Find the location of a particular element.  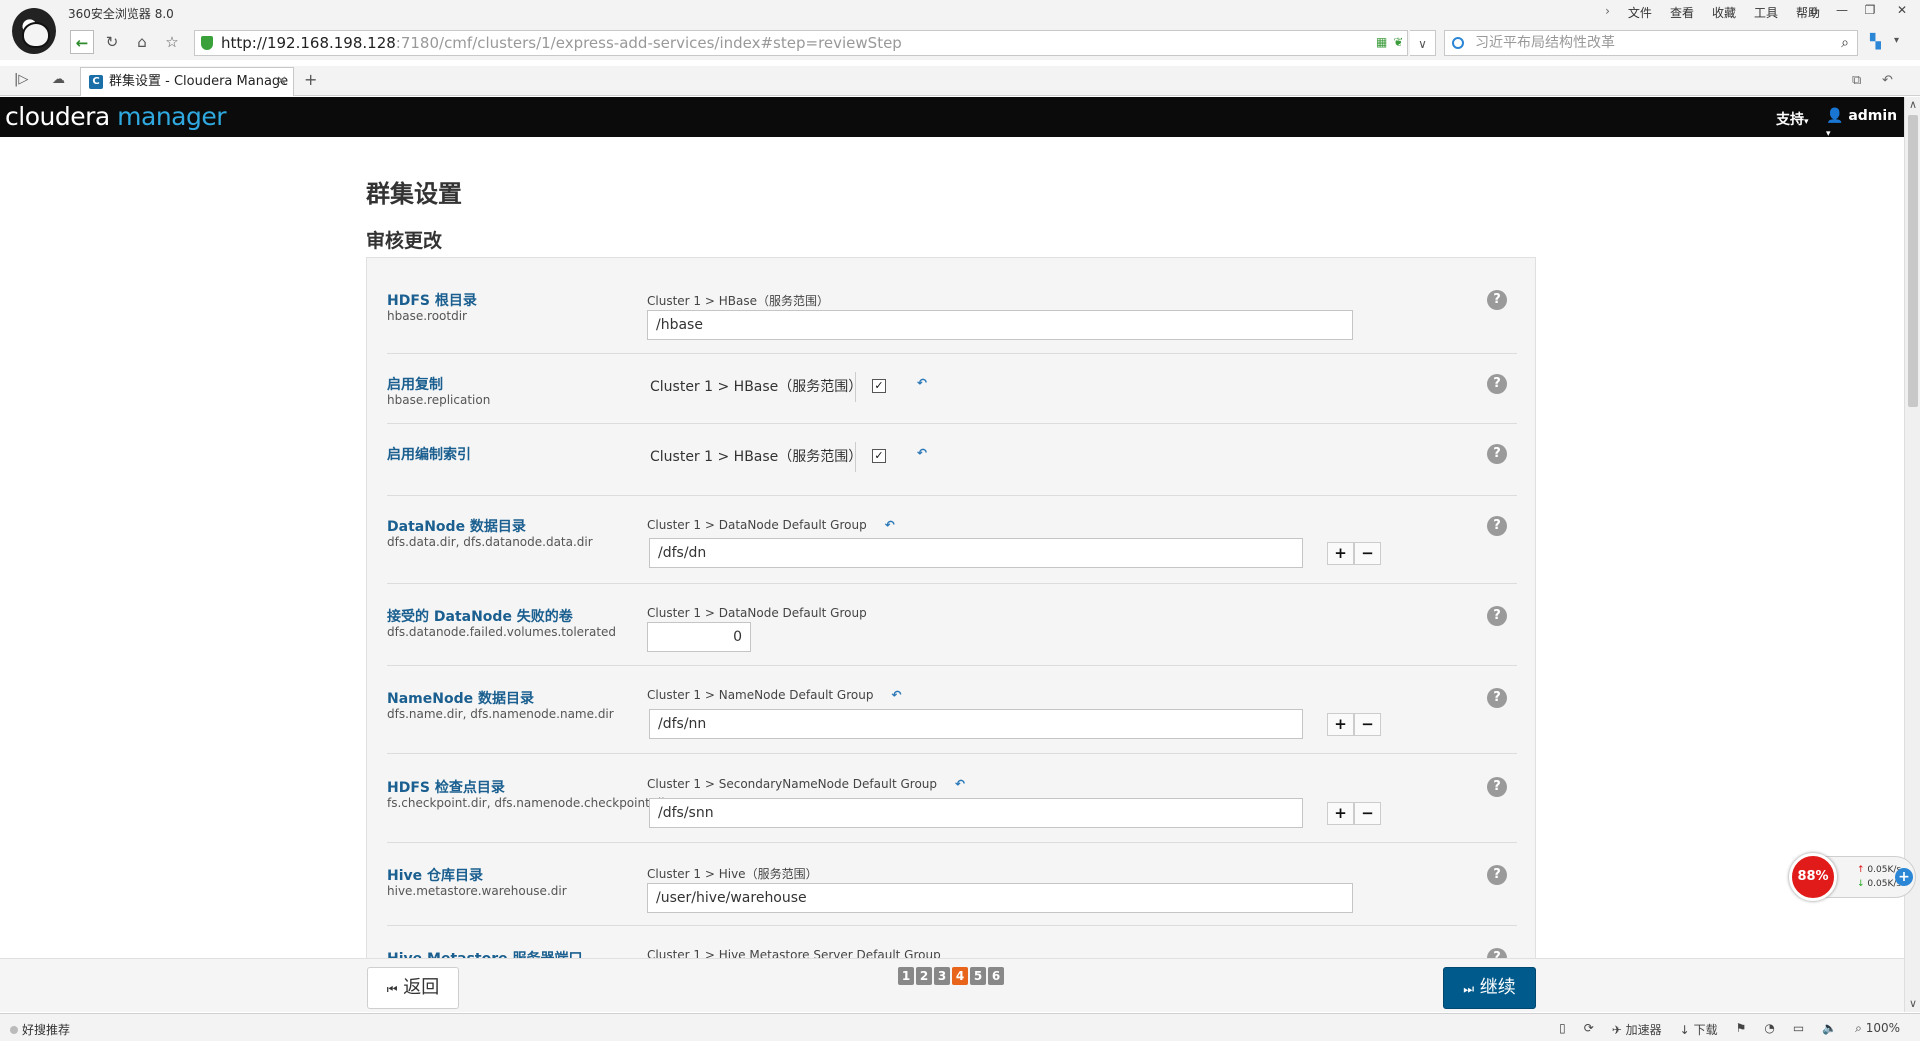

user-icon: 👤 is located at coordinates (1835, 116).